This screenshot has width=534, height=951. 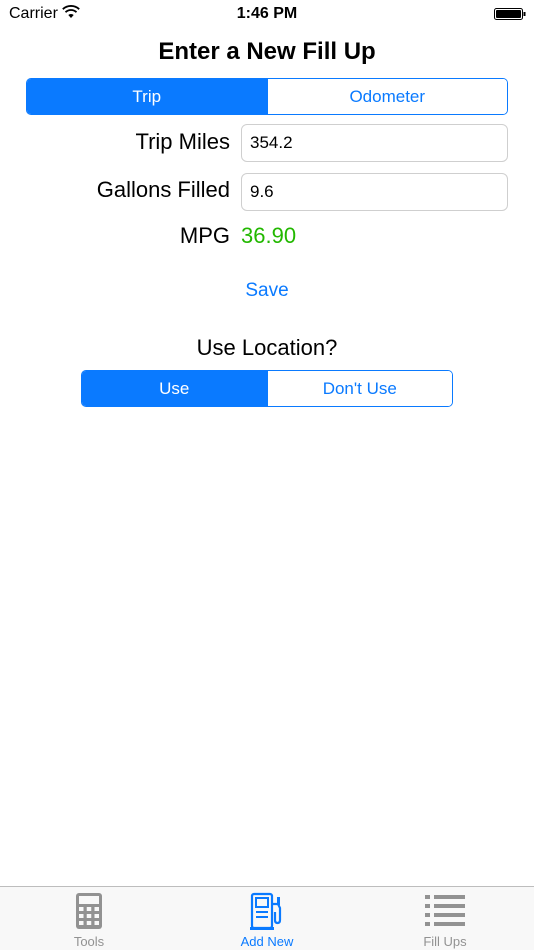 I want to click on location-segmented-control: Use Don't Use, so click(x=267, y=388).